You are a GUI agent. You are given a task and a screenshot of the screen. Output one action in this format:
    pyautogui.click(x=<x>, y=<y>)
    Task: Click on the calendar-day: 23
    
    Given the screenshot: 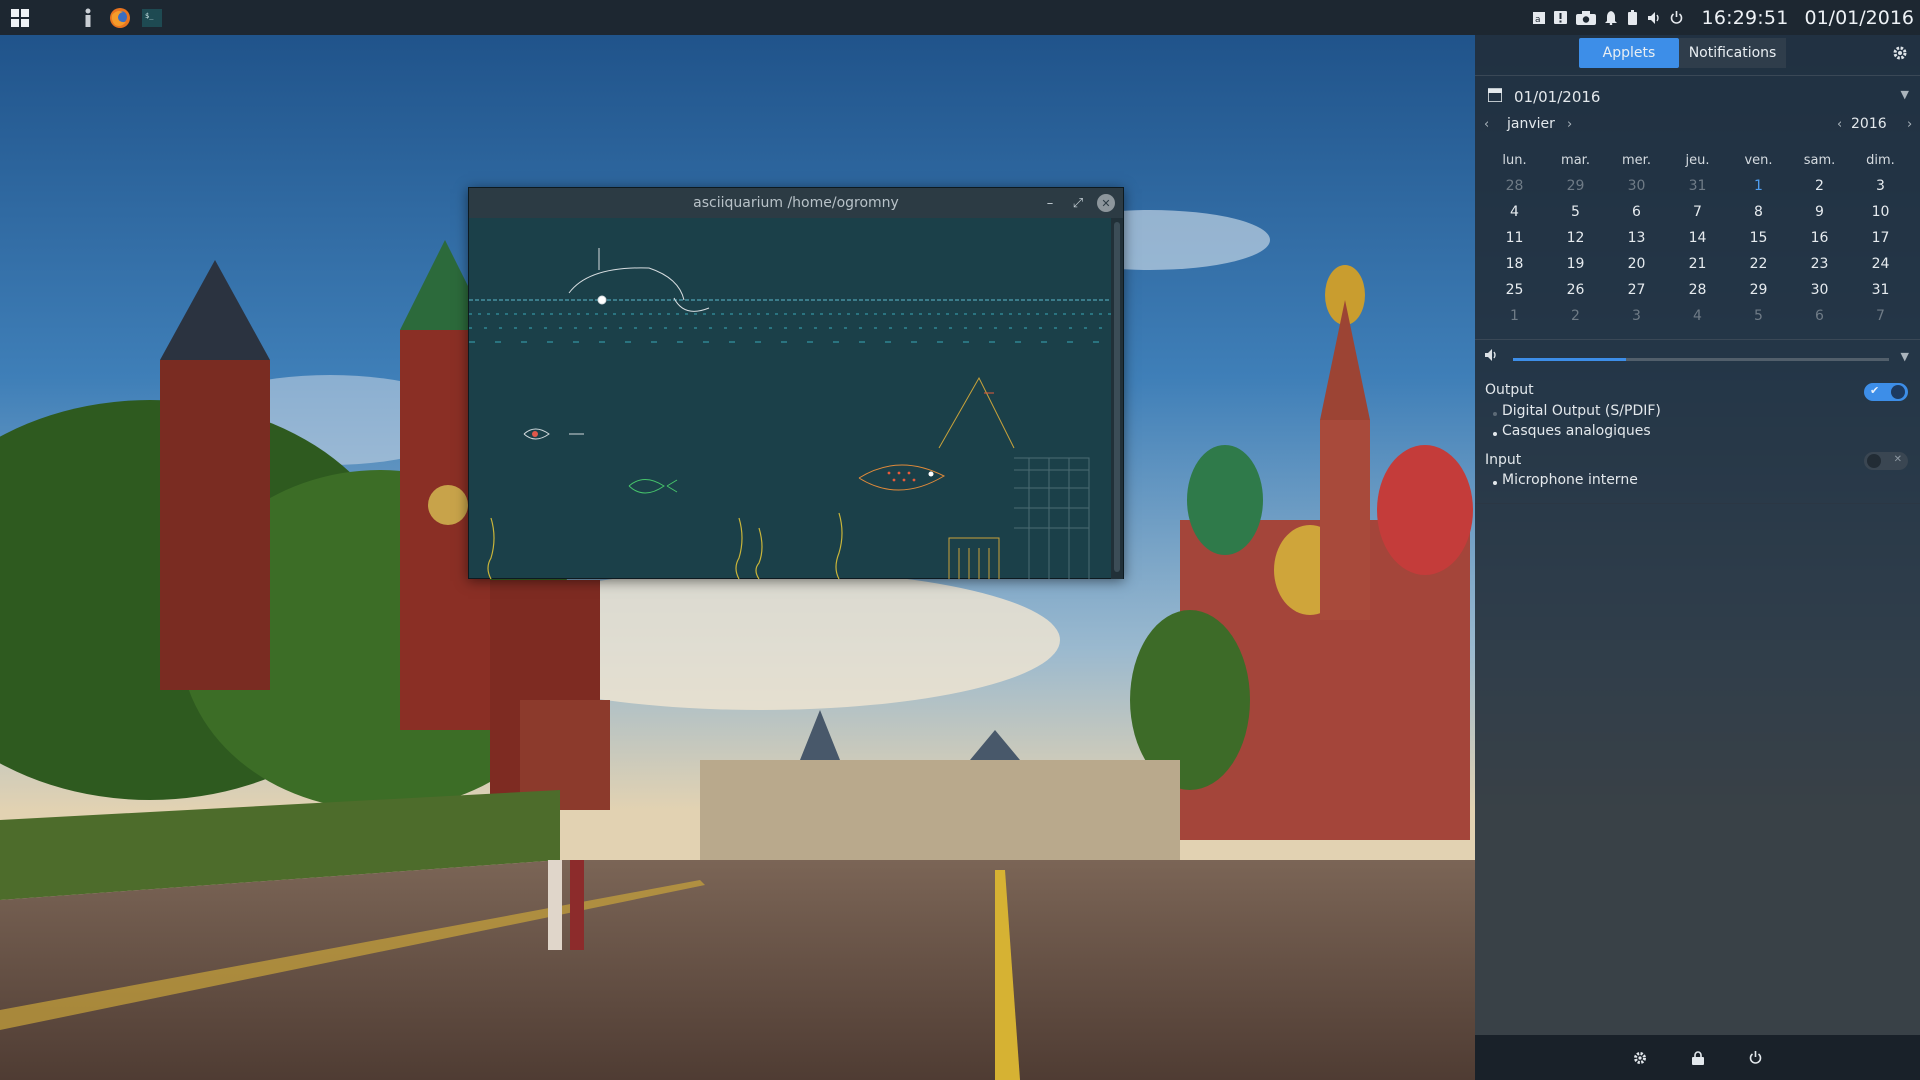 What is the action you would take?
    pyautogui.click(x=1819, y=264)
    